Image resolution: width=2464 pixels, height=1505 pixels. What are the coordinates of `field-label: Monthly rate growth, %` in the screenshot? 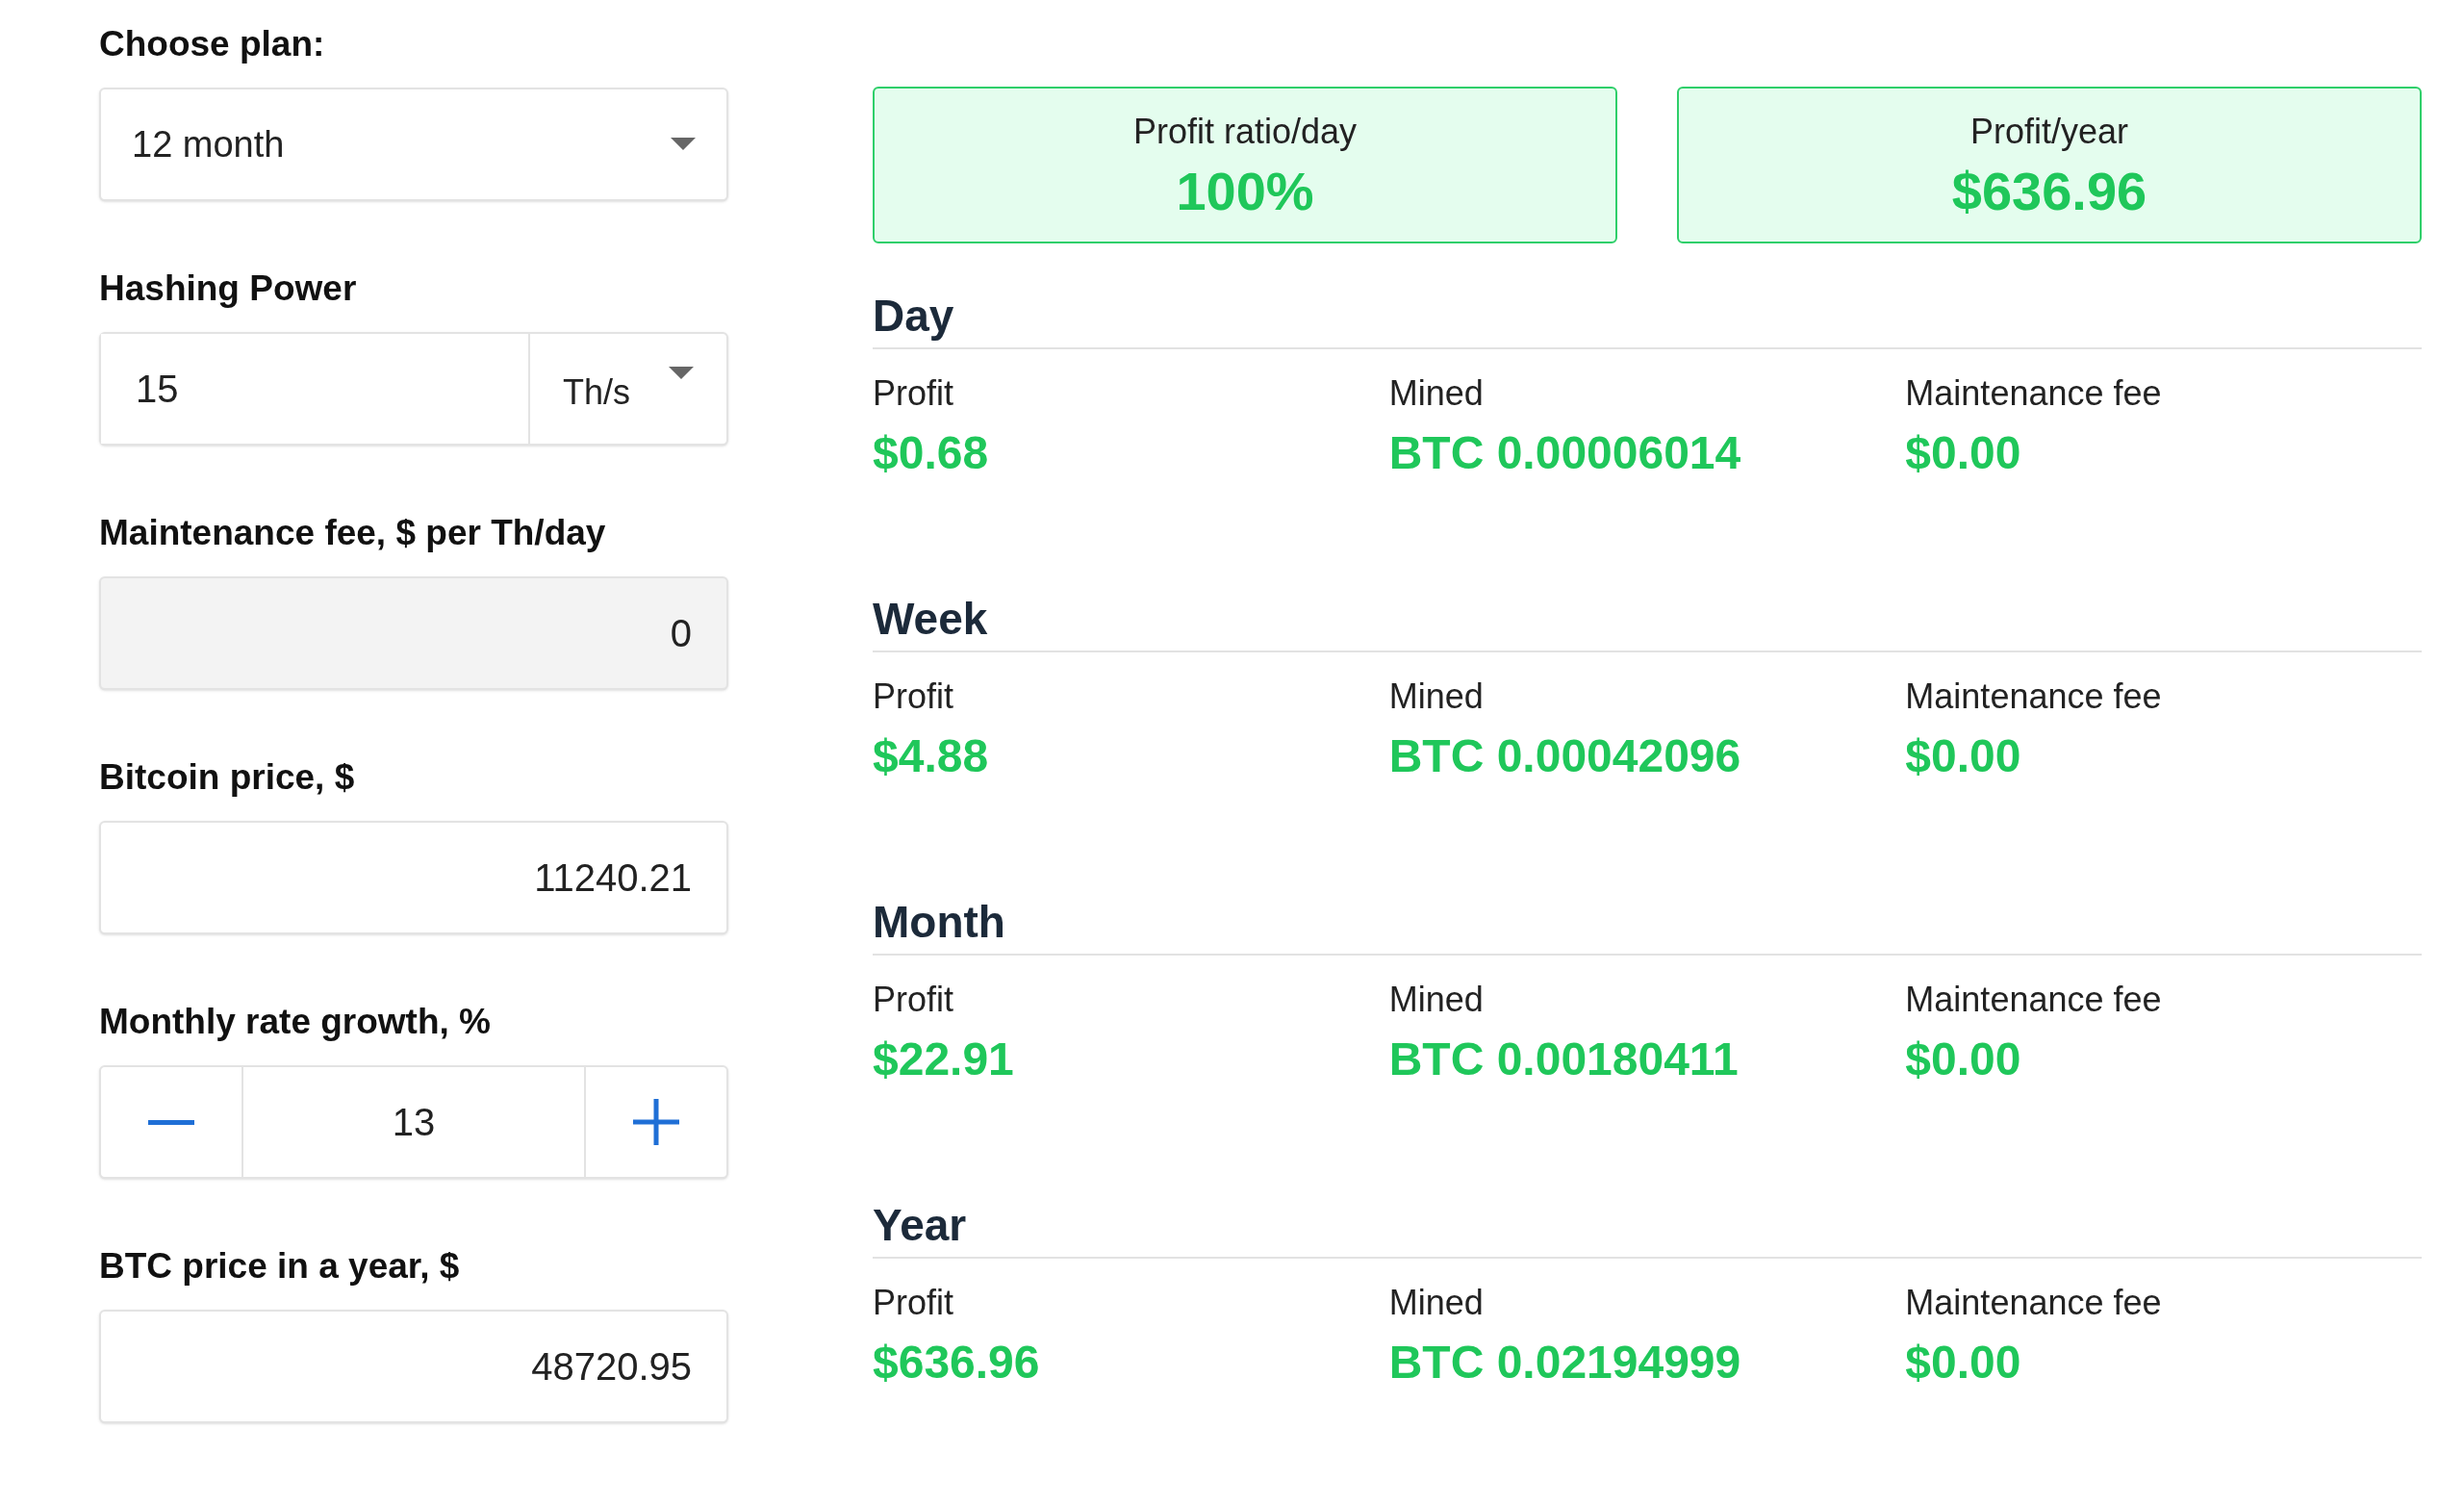 It's located at (295, 1022).